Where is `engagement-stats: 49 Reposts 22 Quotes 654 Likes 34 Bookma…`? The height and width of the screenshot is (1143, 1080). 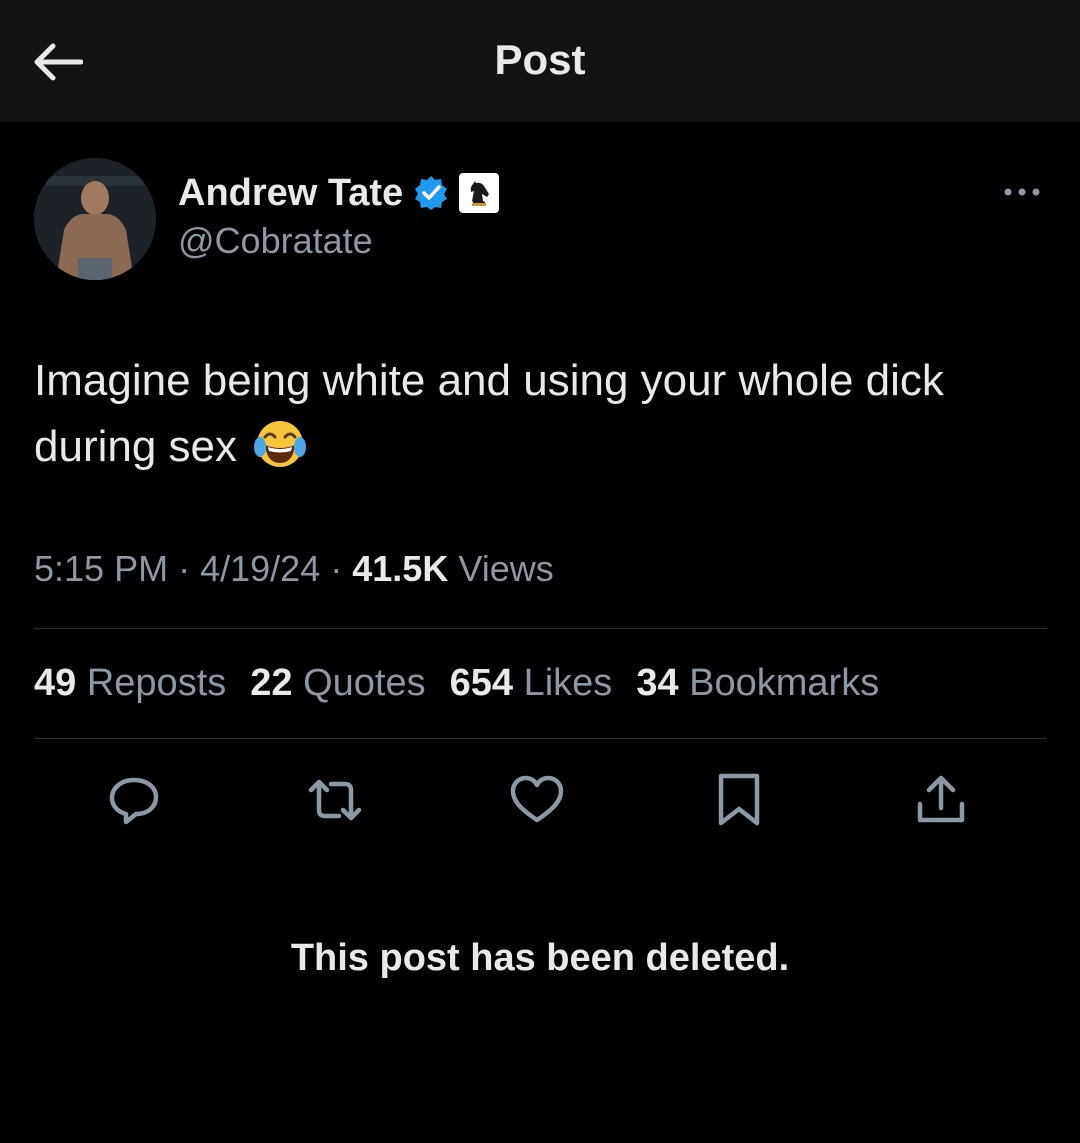 engagement-stats: 49 Reposts 22 Quotes 654 Likes 34 Bookma… is located at coordinates (456, 683).